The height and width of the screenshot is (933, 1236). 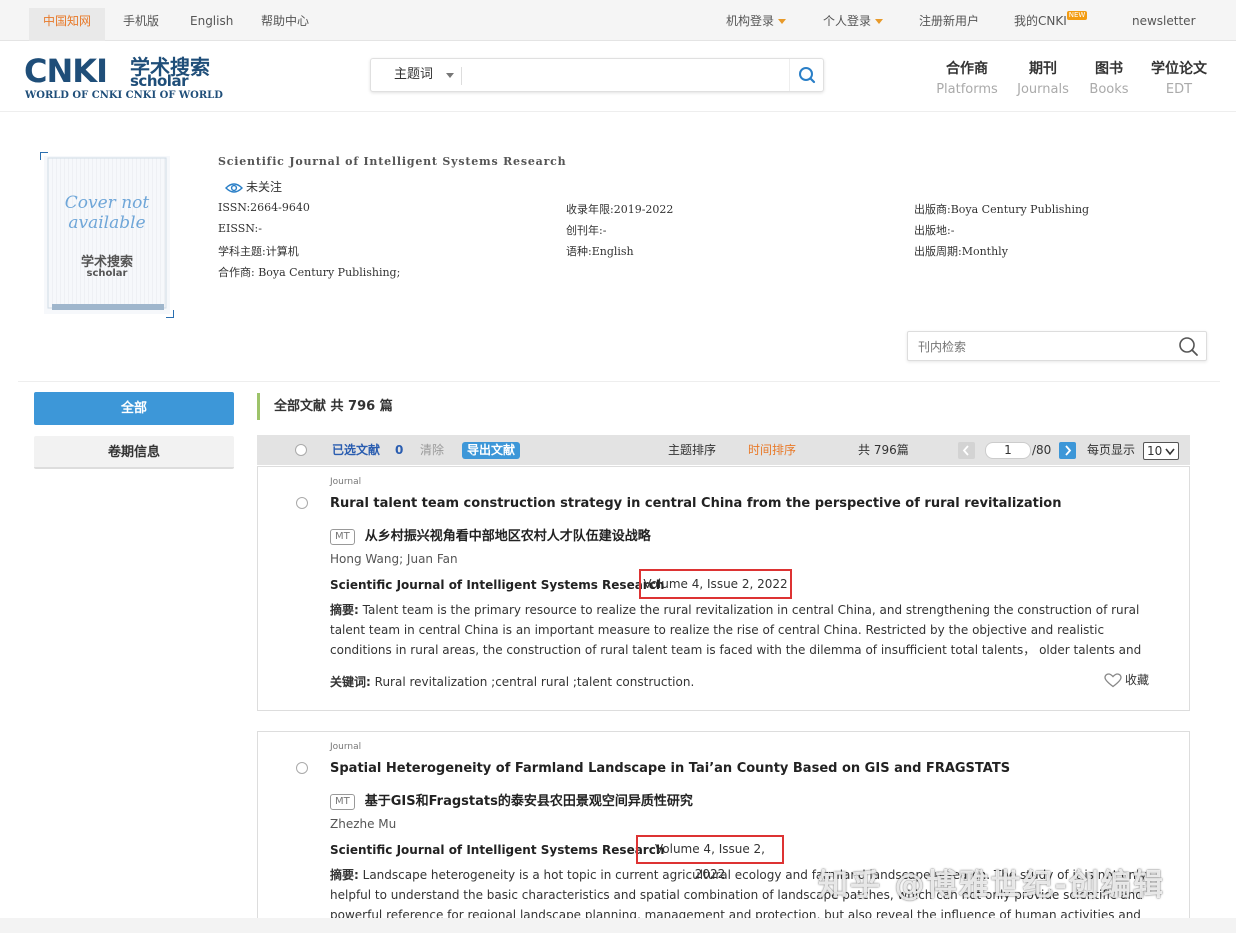 What do you see at coordinates (234, 187) in the screenshot?
I see `eye-icon` at bounding box center [234, 187].